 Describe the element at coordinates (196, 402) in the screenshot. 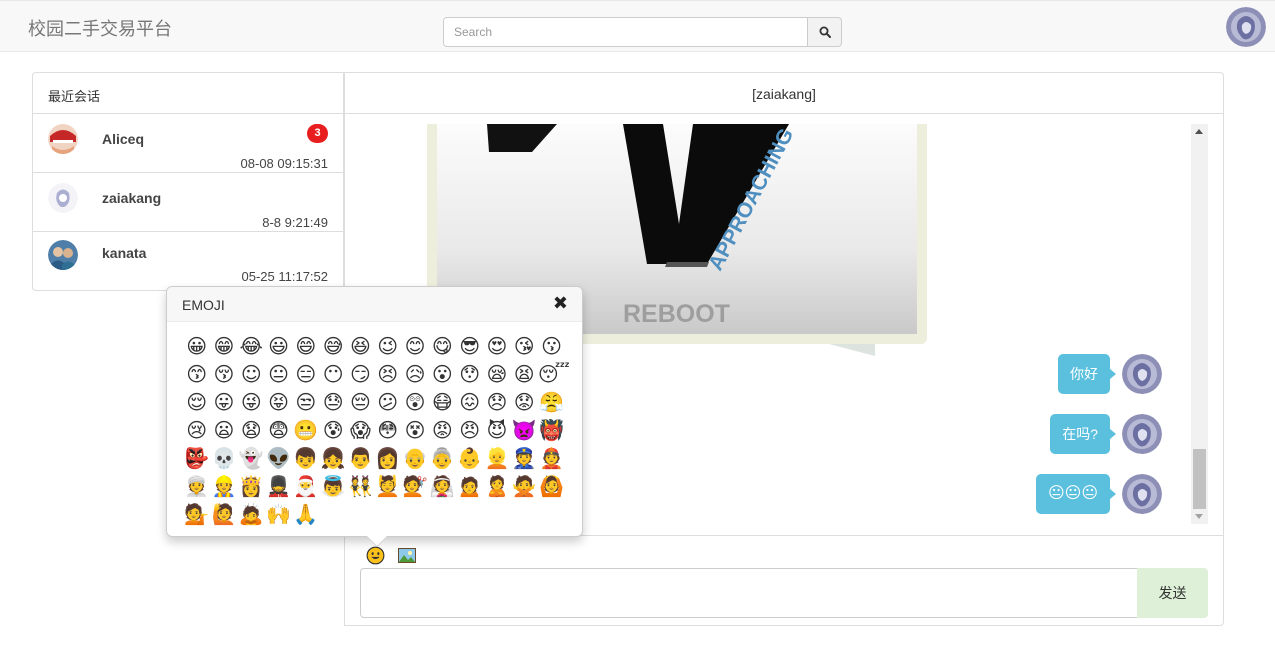

I see `emoji-option: 😌` at that location.